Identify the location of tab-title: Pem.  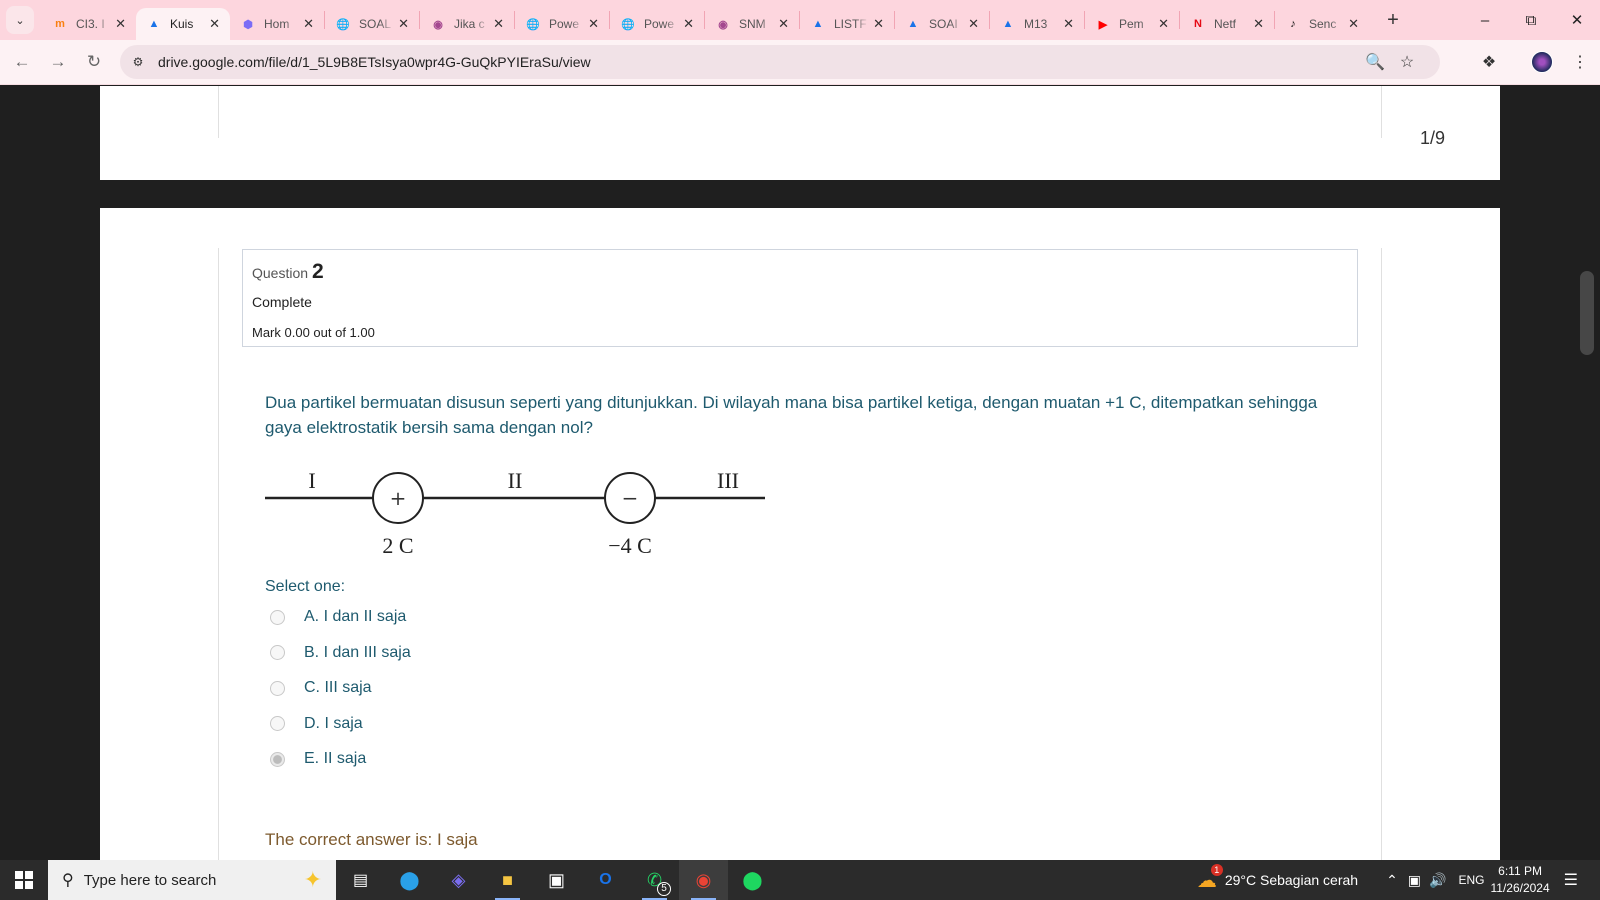
(1131, 24).